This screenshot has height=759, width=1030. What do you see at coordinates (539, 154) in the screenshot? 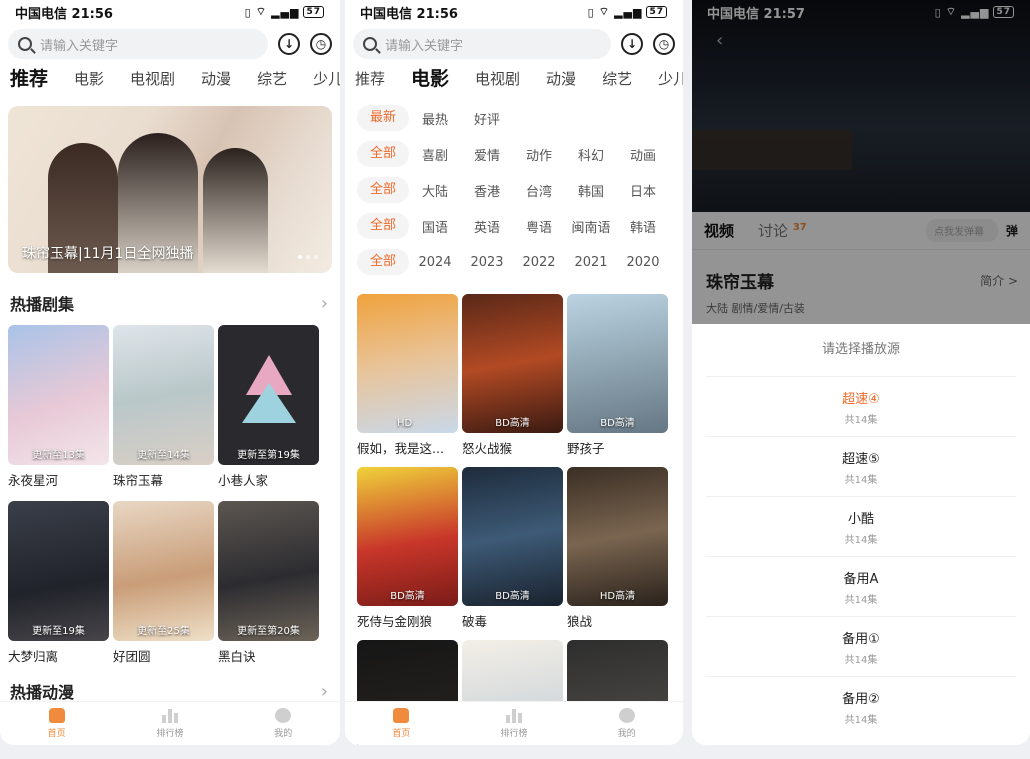
I see `filter-chip: 动作` at bounding box center [539, 154].